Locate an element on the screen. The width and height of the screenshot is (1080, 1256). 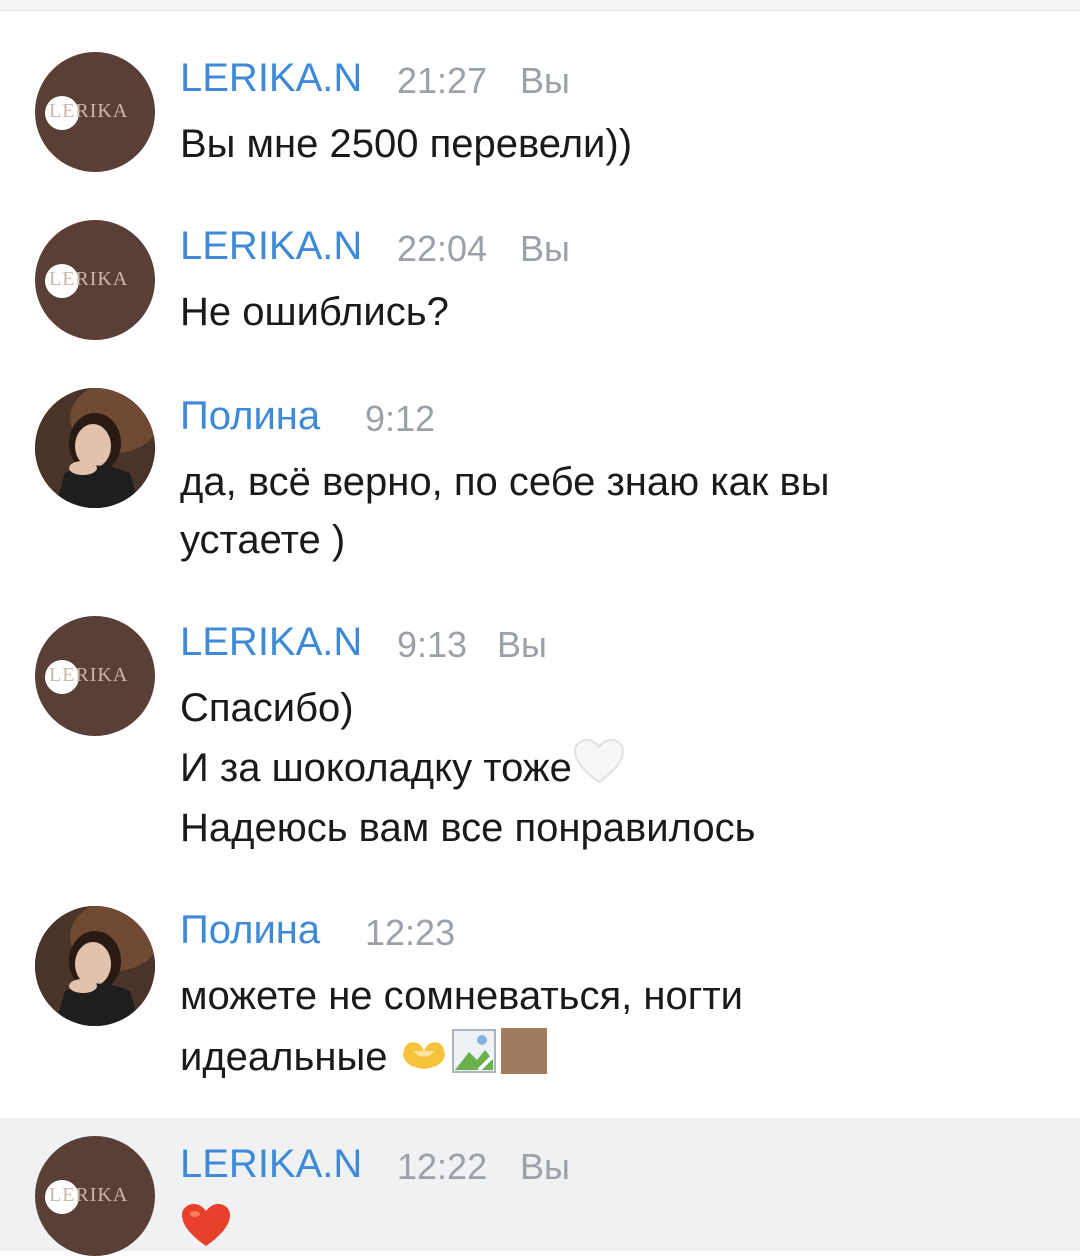
heart-hands-icon is located at coordinates (424, 1060).